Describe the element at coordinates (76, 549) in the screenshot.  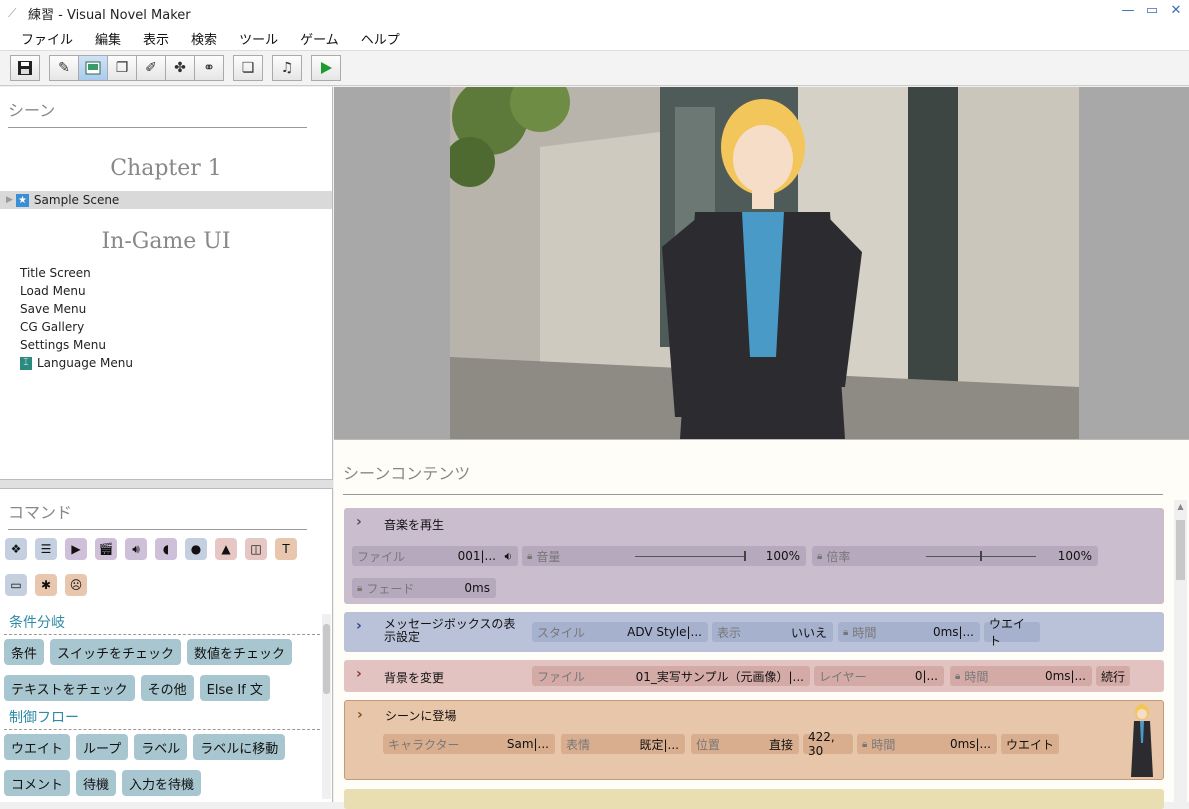
I see `video-icon: ▶` at that location.